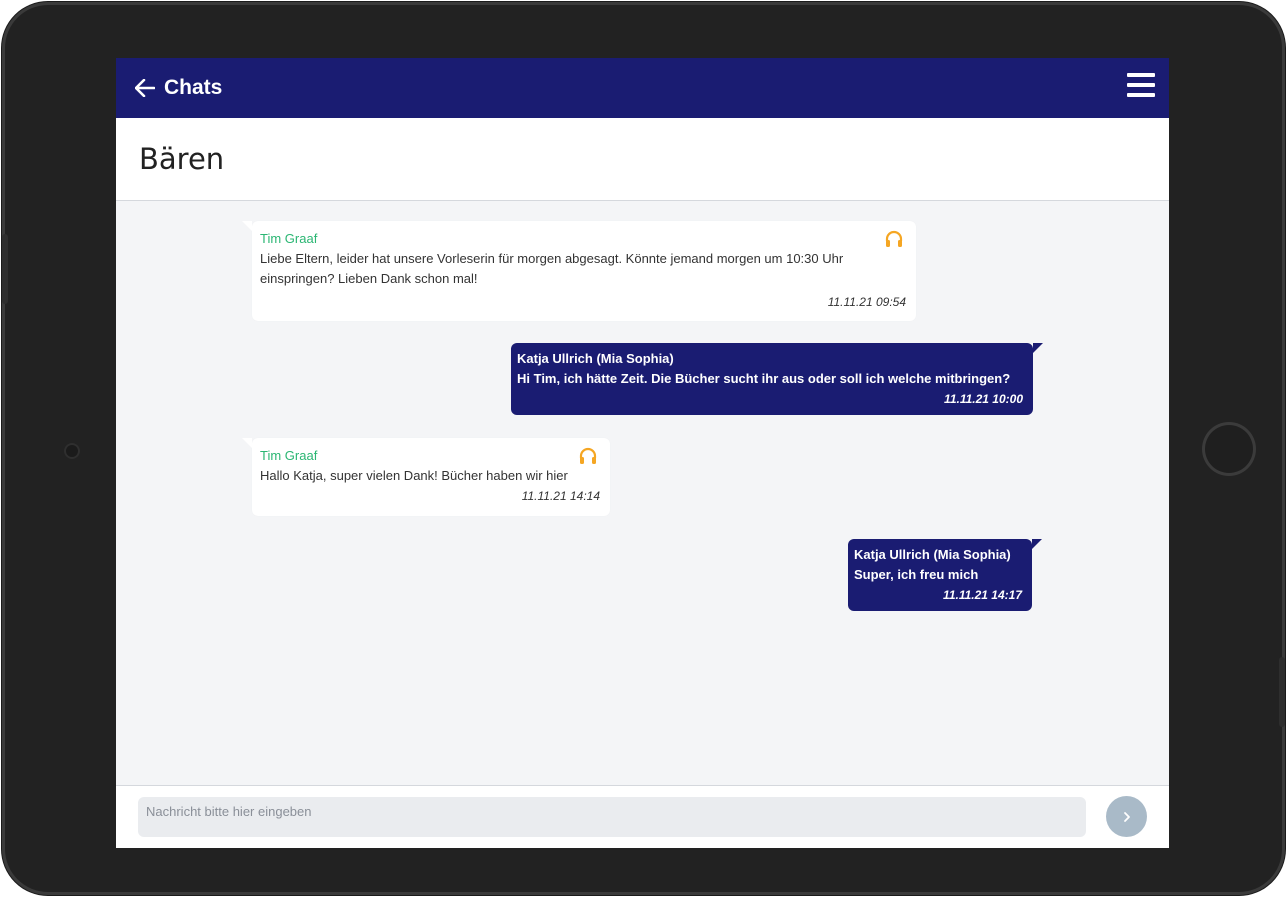  Describe the element at coordinates (916, 574) in the screenshot. I see `message-text: Super, ich freu mich` at that location.